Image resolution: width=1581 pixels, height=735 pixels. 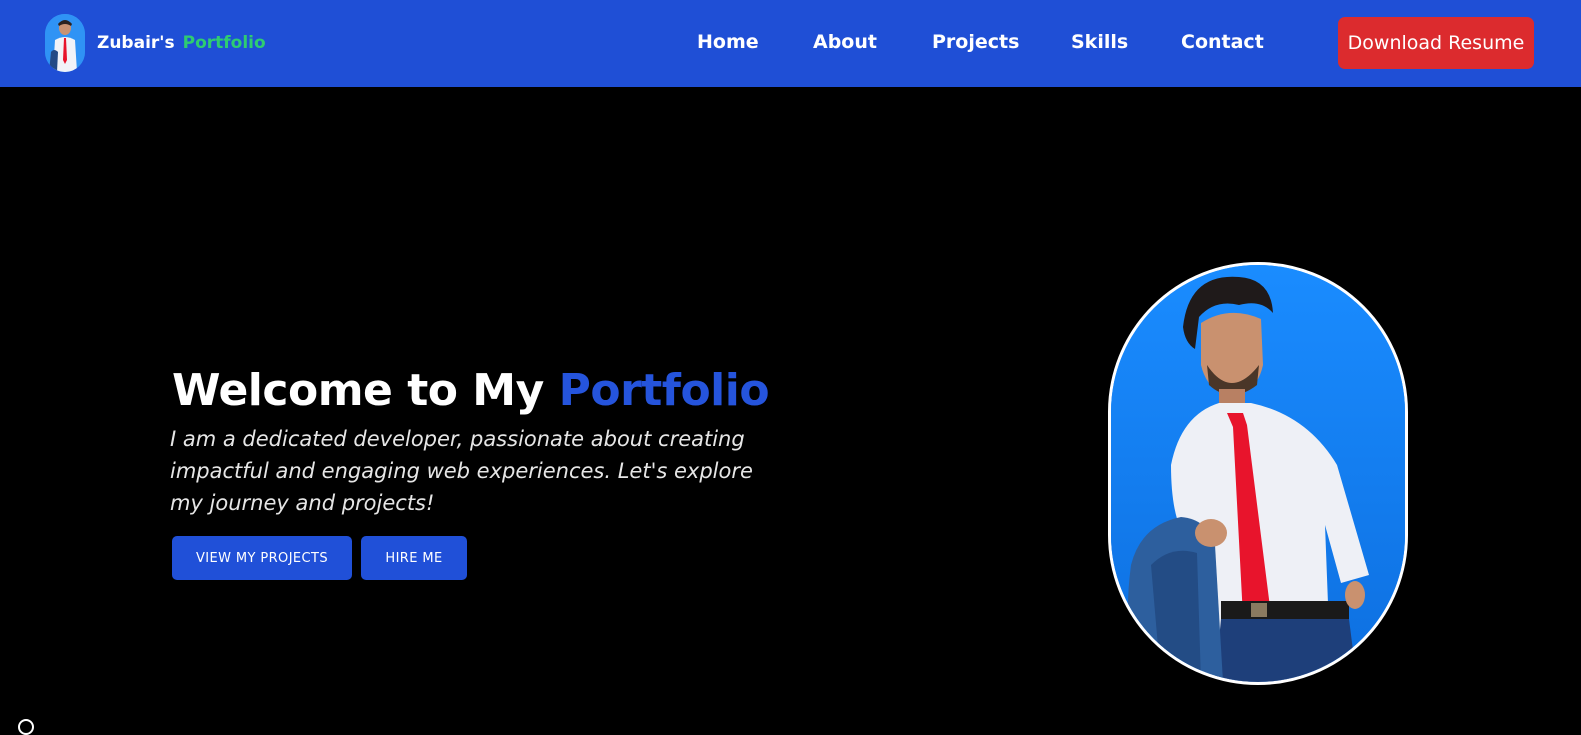 I want to click on nav-link-contact: Contact, so click(x=1222, y=42).